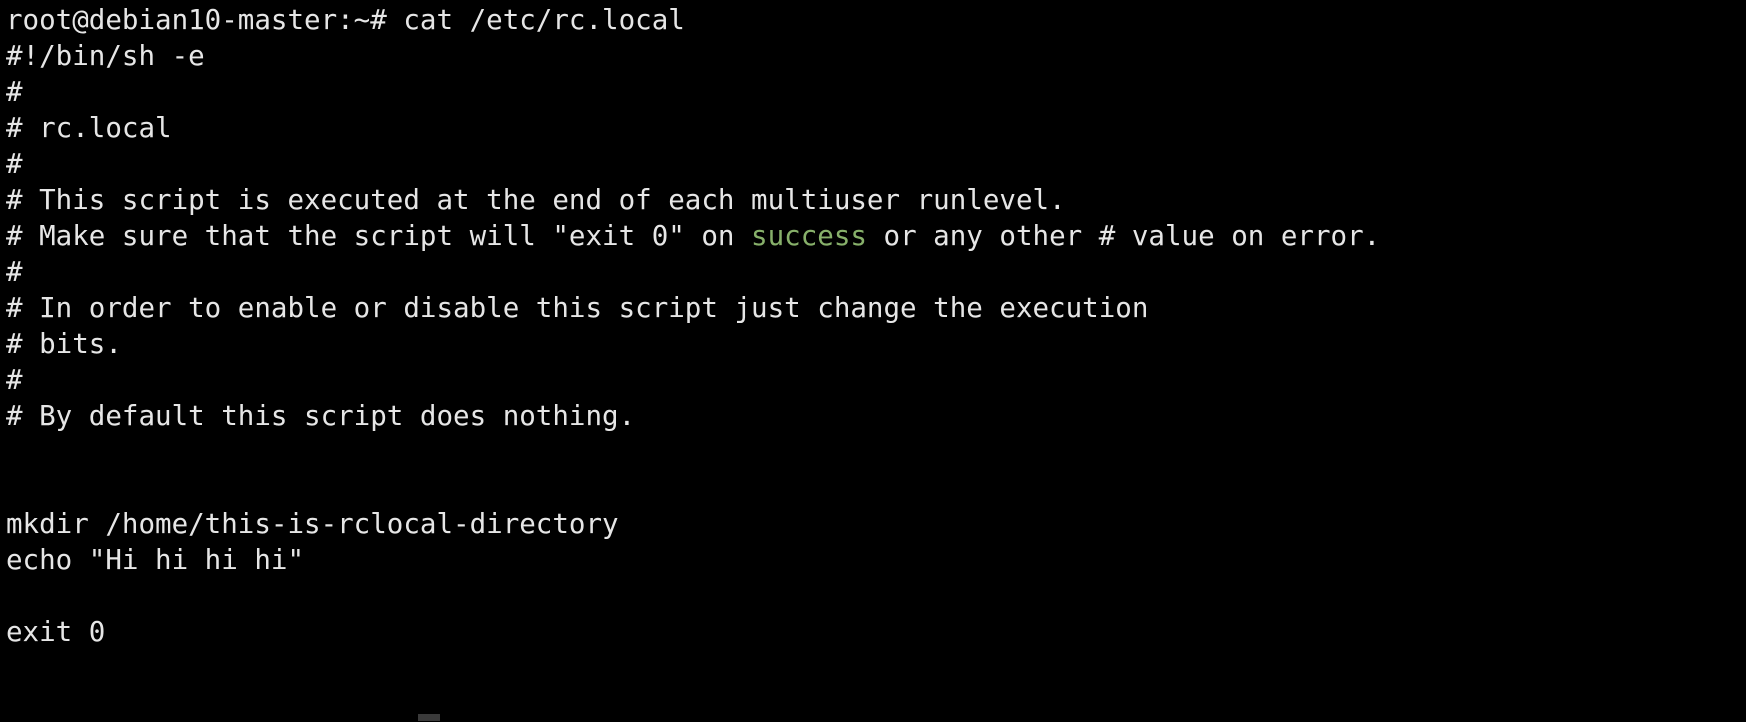 This screenshot has width=1746, height=722. Describe the element at coordinates (89, 128) in the screenshot. I see `terminal-text: # rc.local` at that location.